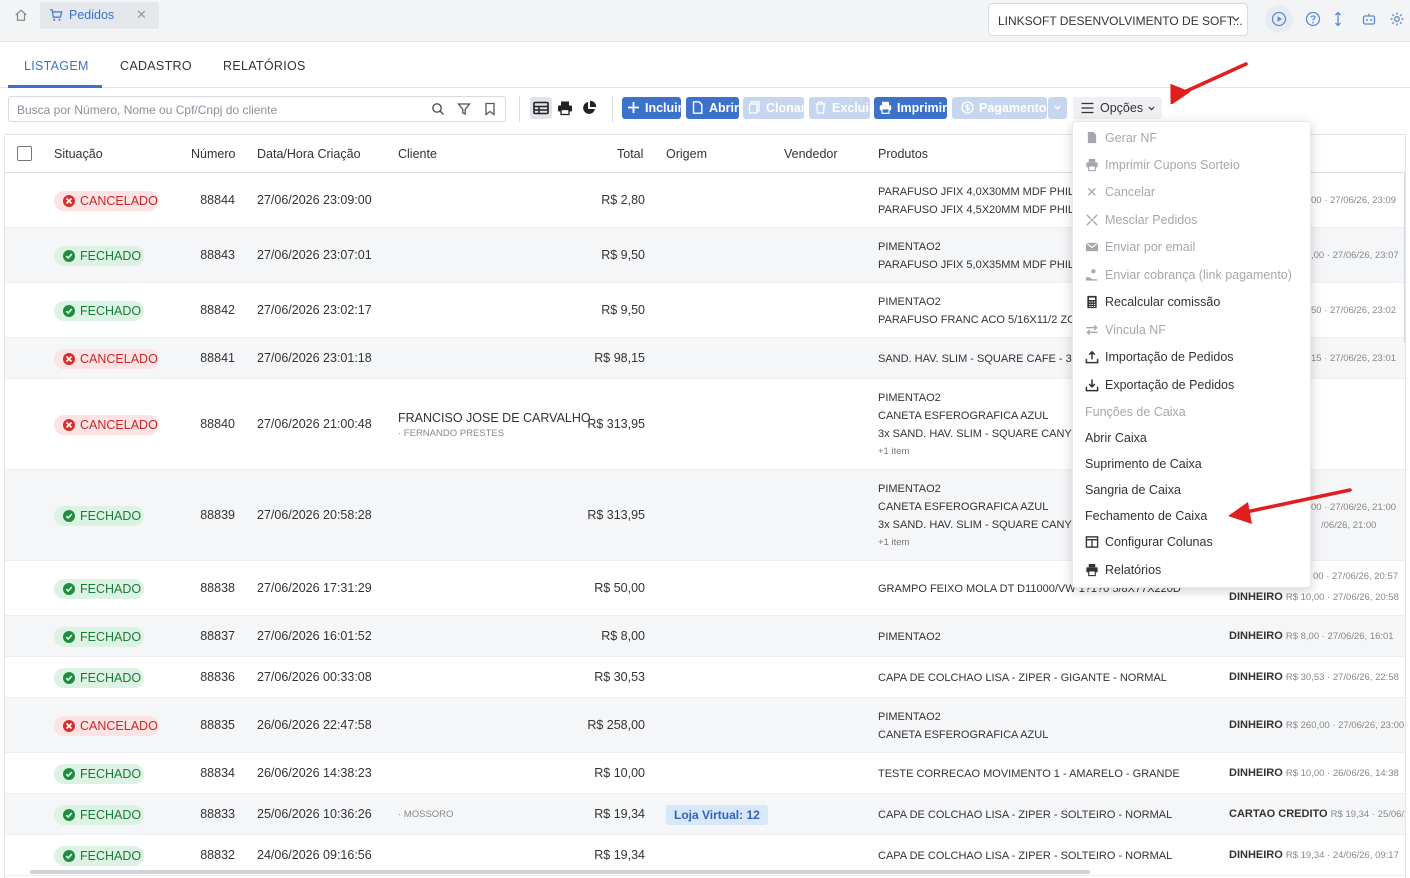  I want to click on tab-listagem: LISTAGEM, so click(56, 66).